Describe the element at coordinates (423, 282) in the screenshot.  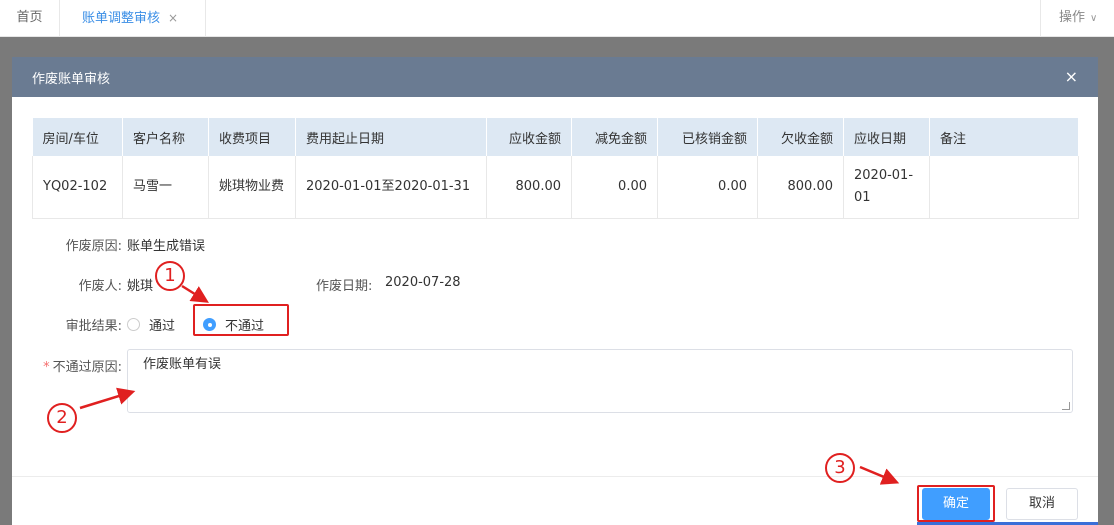
I see `void-date-value: 2020-07-28` at that location.